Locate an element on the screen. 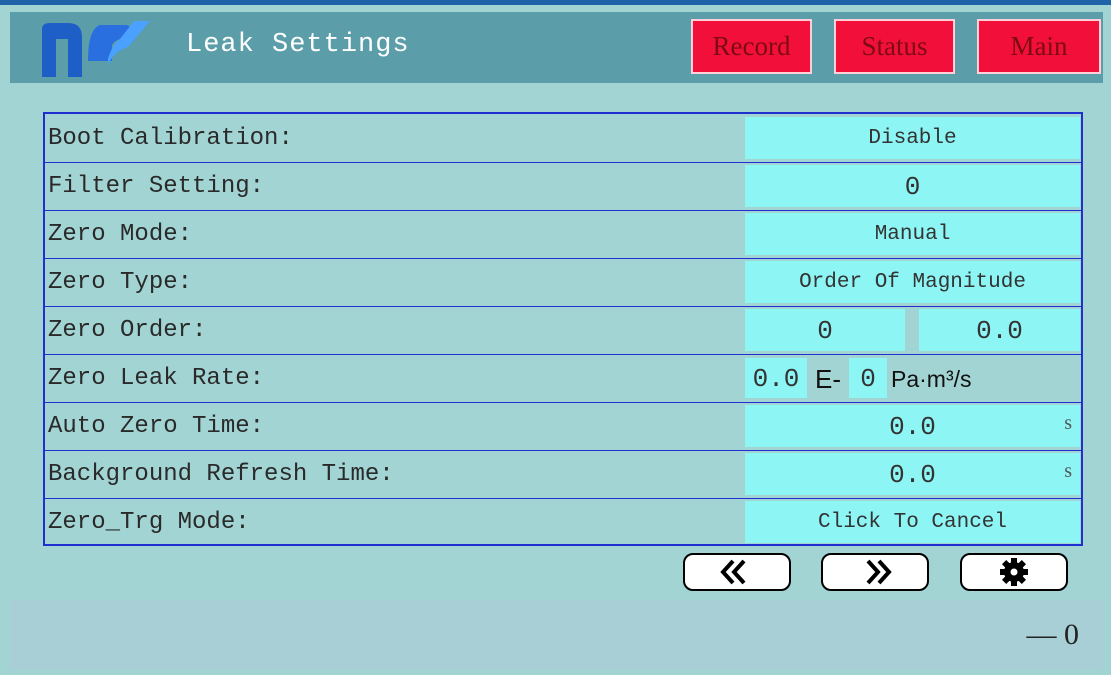 This screenshot has height=675, width=1111. auto-zero-time-unit: s is located at coordinates (1068, 423).